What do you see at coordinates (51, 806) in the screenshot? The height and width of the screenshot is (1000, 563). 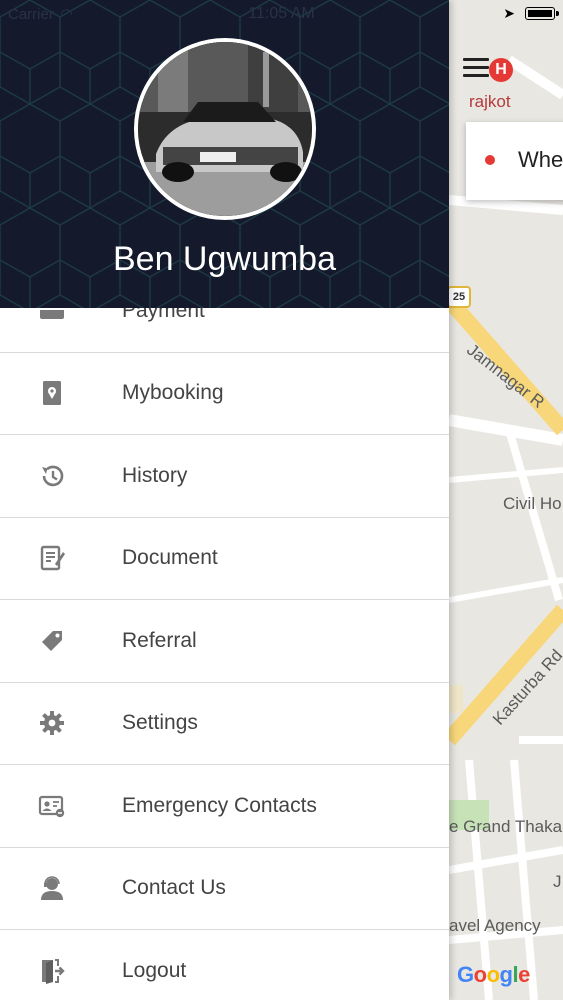 I see `contact-card-icon` at bounding box center [51, 806].